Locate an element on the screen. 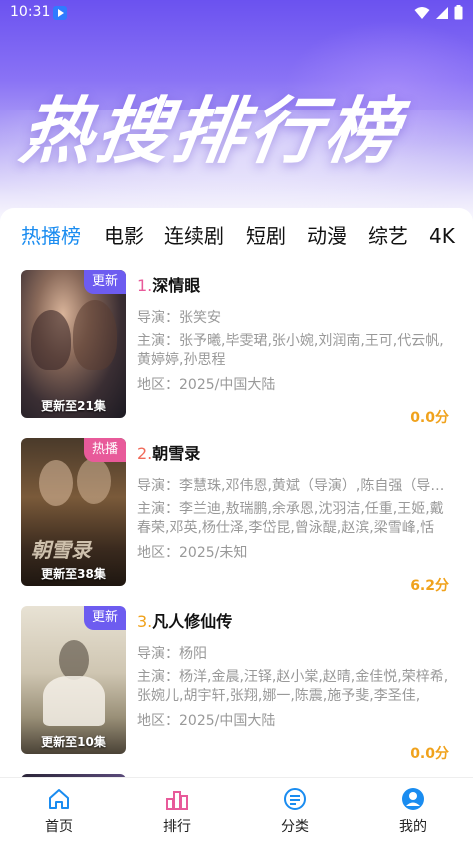 This screenshot has width=473, height=841. title-text: 深情眼 is located at coordinates (176, 285).